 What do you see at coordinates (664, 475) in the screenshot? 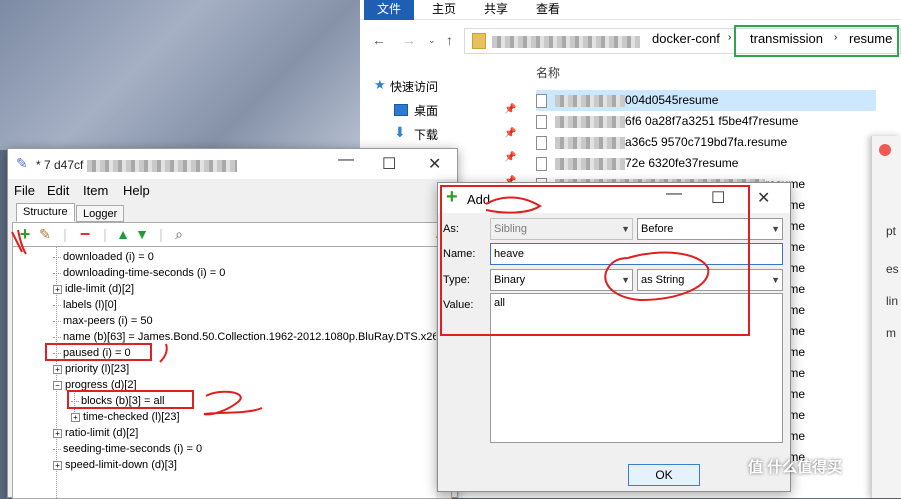
I see `ok-button: OK` at bounding box center [664, 475].